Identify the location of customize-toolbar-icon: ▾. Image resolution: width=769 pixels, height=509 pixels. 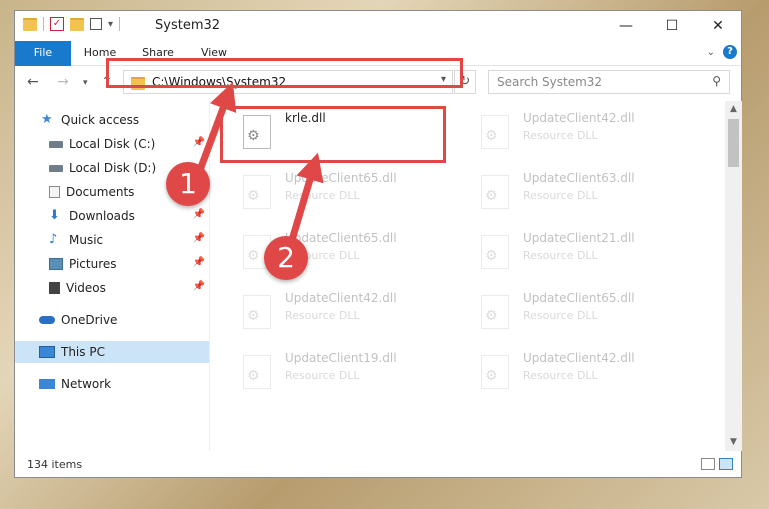
(110, 24).